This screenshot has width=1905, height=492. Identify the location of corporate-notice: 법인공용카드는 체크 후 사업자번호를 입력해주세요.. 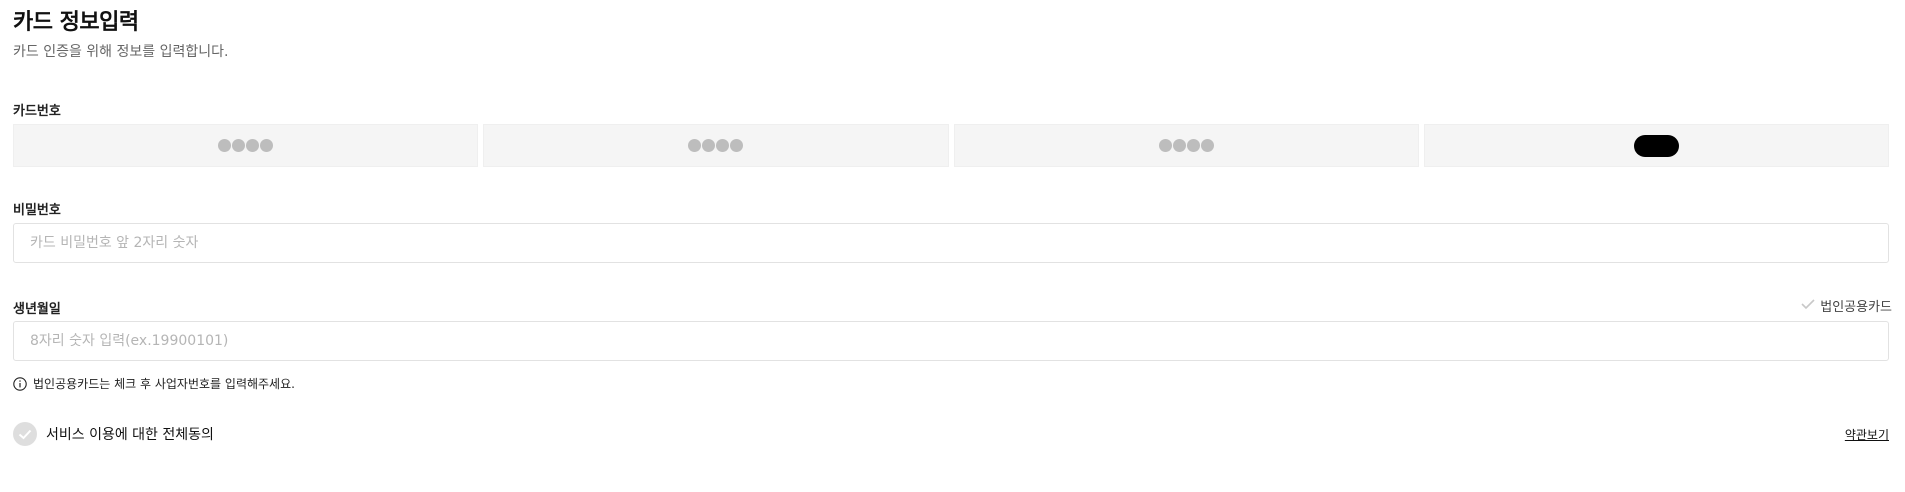
(154, 383).